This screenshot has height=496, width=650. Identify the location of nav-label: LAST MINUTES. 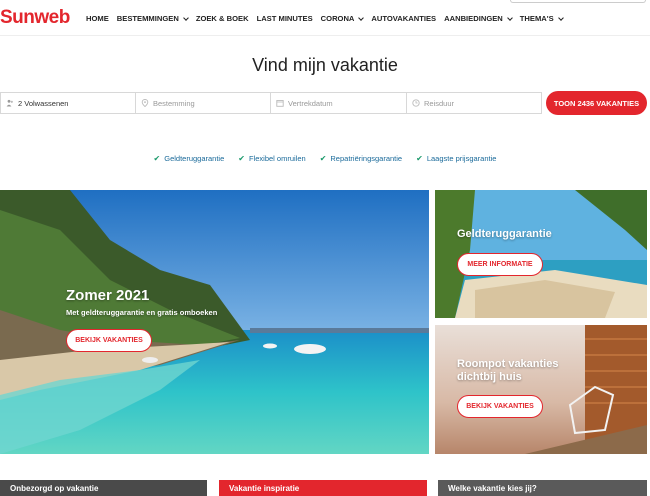
(284, 18).